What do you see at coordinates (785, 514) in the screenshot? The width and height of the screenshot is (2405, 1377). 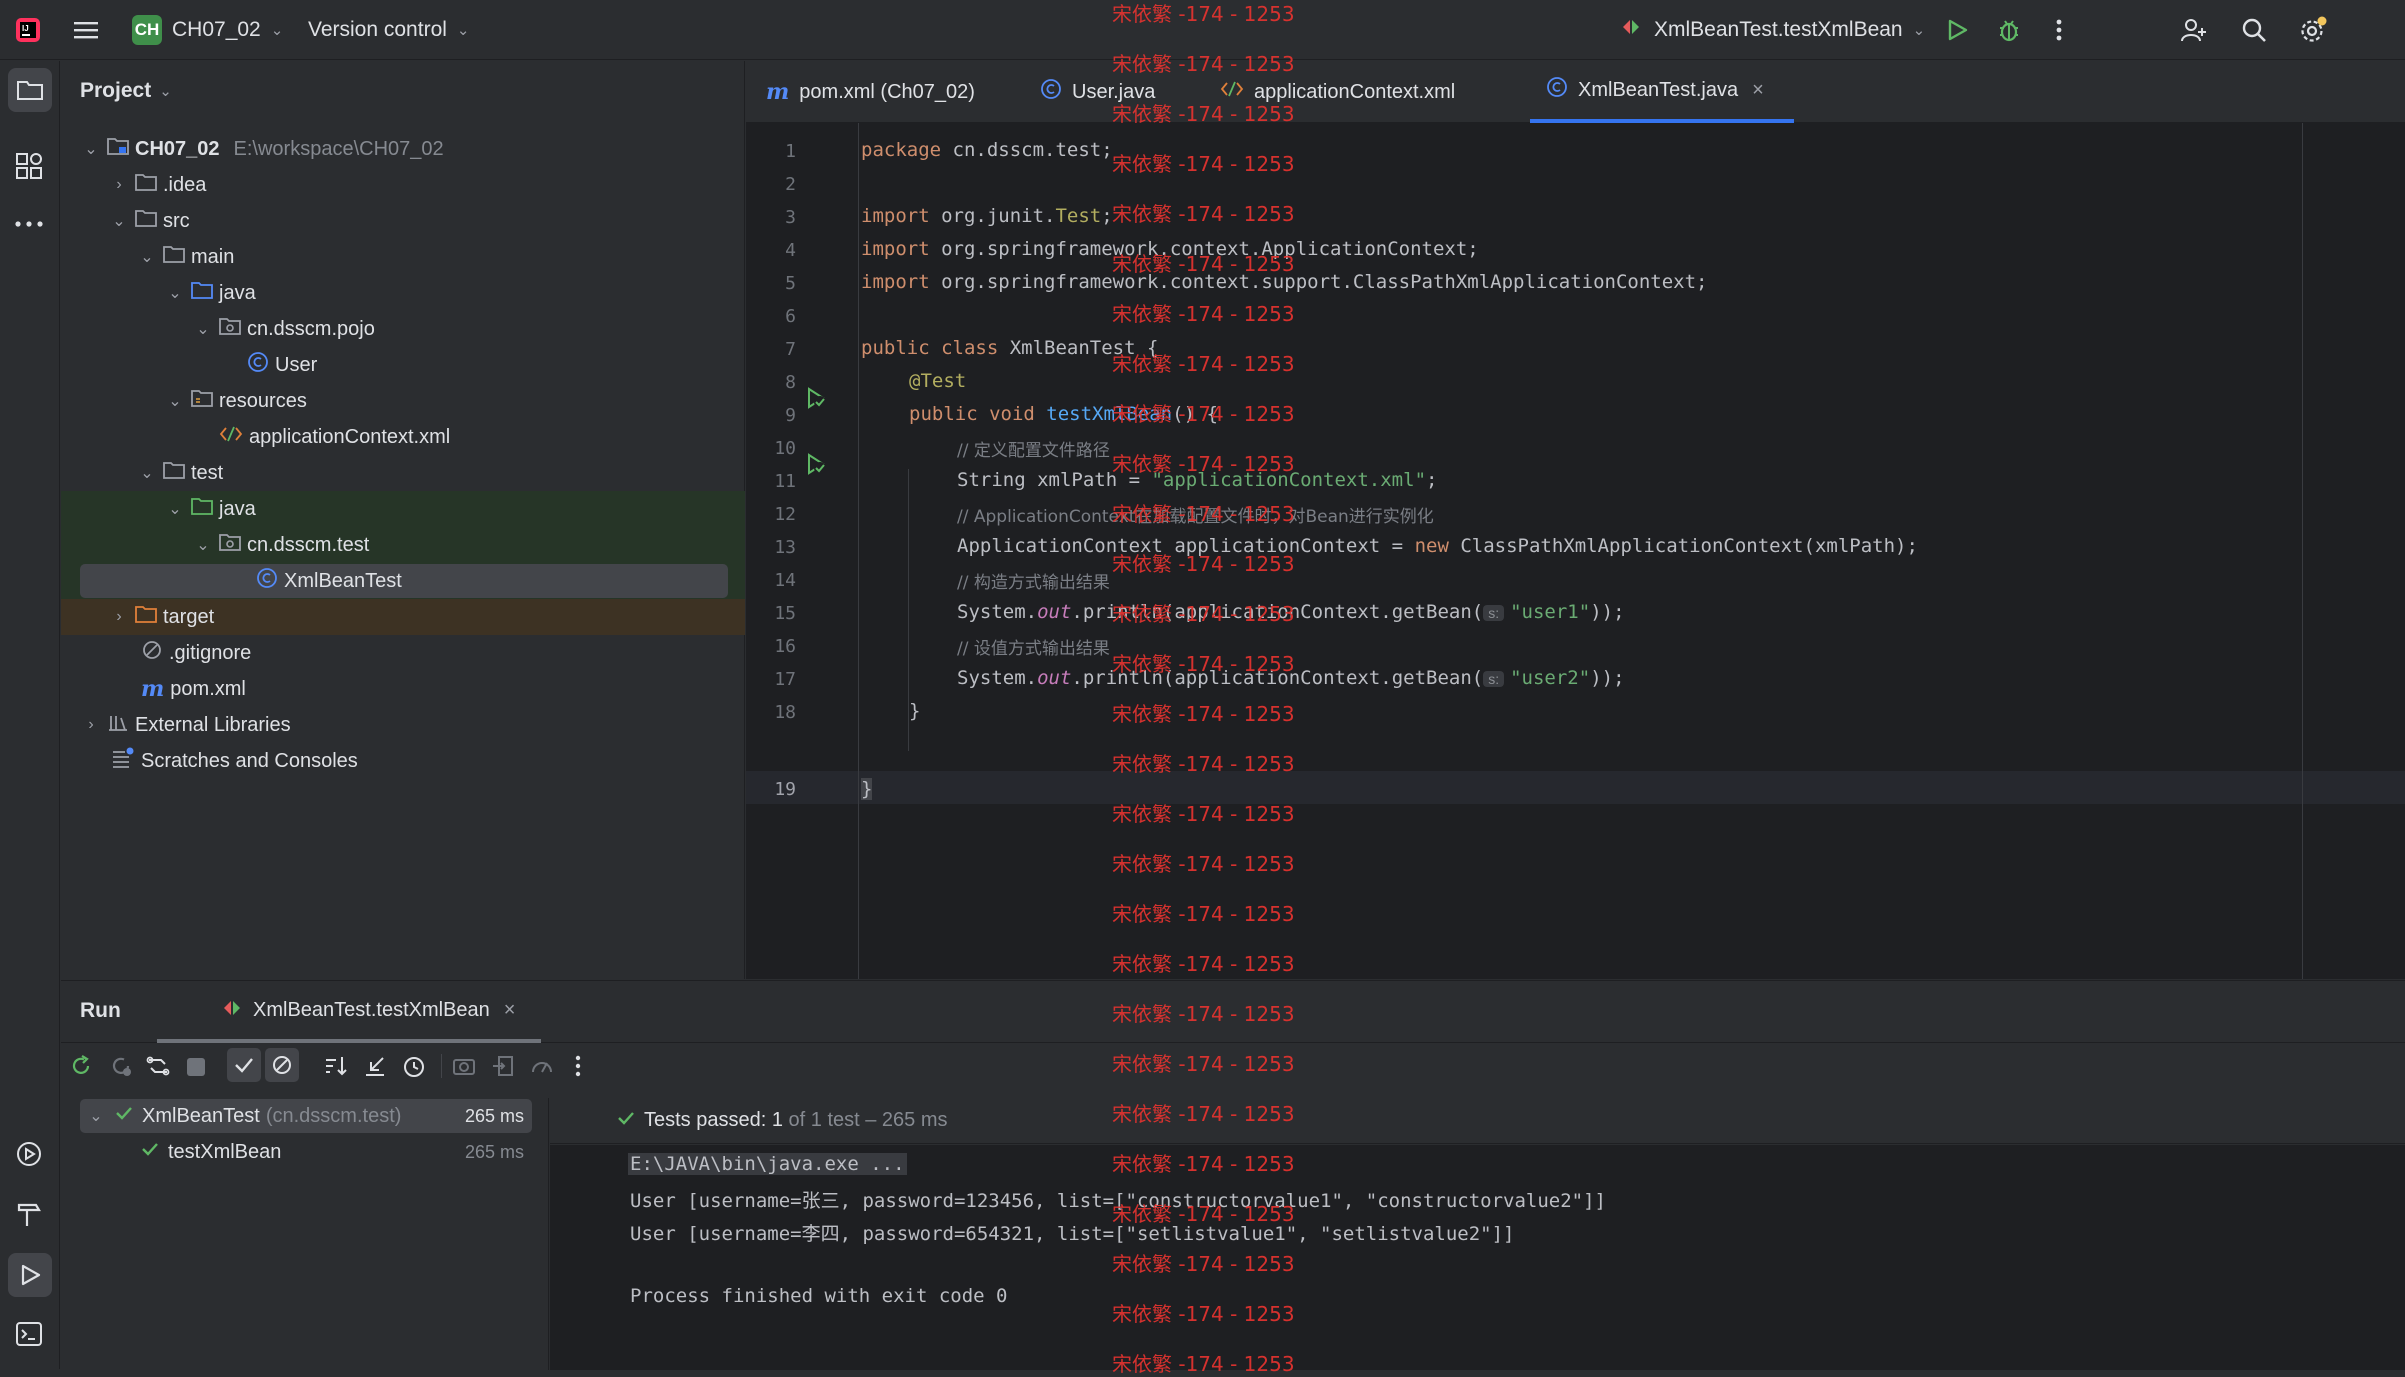 I see `line-number: 12` at bounding box center [785, 514].